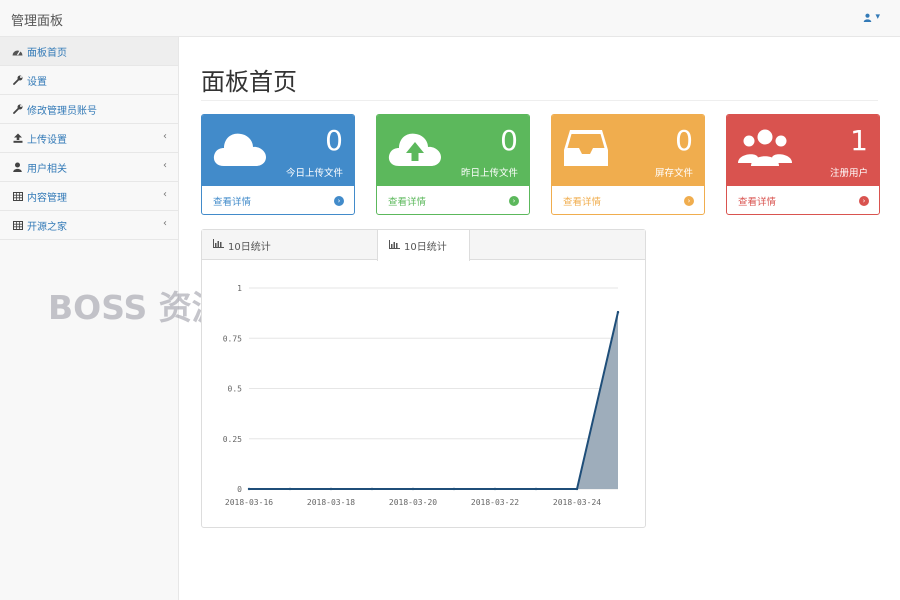 The width and height of the screenshot is (900, 600). What do you see at coordinates (37, 82) in the screenshot?
I see `sidebar-item-label: 设置` at bounding box center [37, 82].